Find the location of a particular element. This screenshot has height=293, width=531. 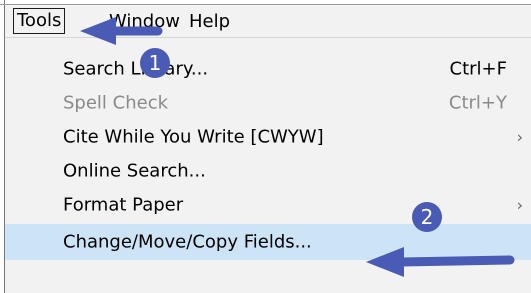

menu-item-search-library: Search Library... Ctrl+F is located at coordinates (268, 69).